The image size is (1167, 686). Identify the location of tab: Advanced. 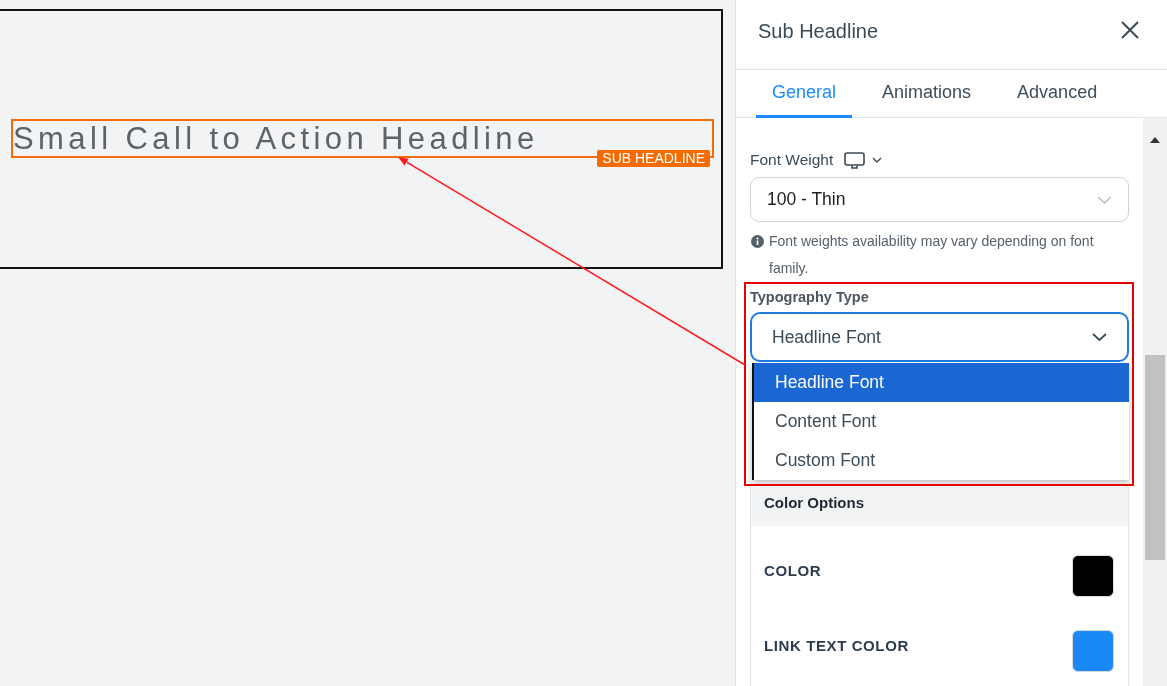
(1057, 94).